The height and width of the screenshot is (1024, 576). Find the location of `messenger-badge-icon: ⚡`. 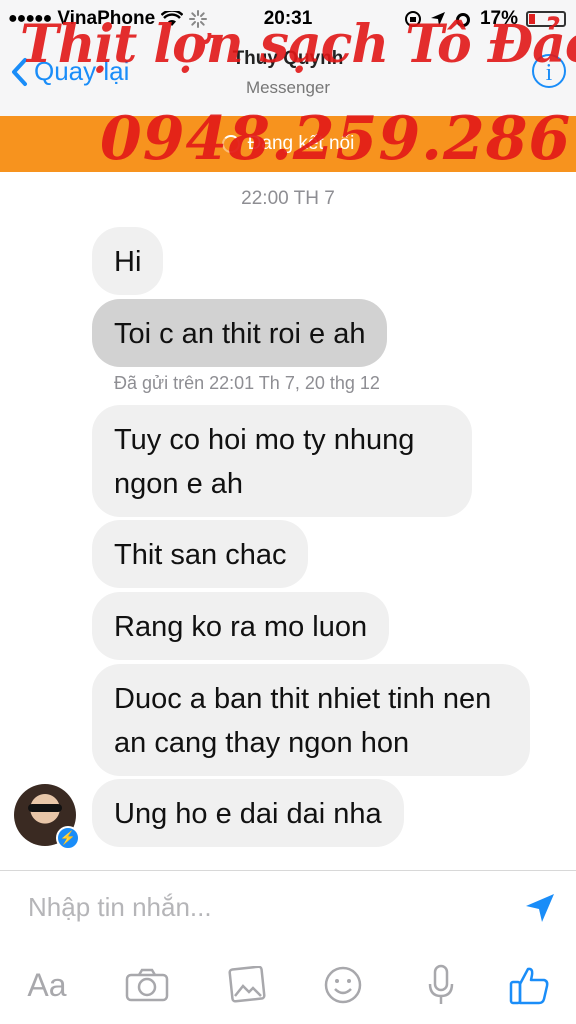

messenger-badge-icon: ⚡ is located at coordinates (68, 838).